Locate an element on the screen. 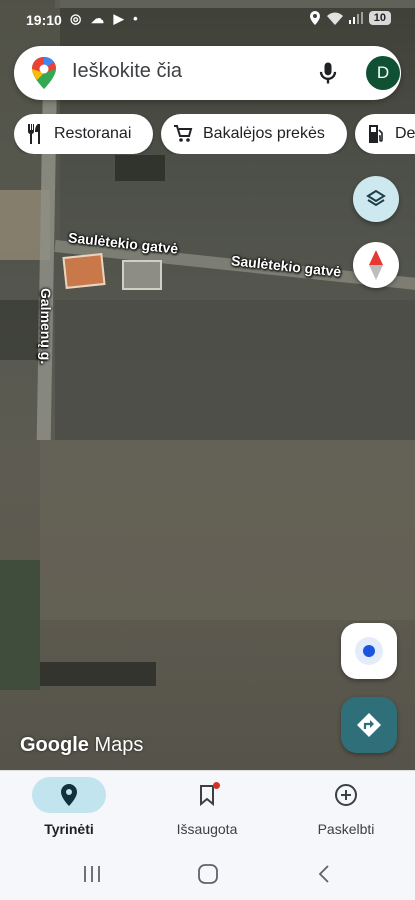 The image size is (415, 900). home-icon is located at coordinates (208, 874).